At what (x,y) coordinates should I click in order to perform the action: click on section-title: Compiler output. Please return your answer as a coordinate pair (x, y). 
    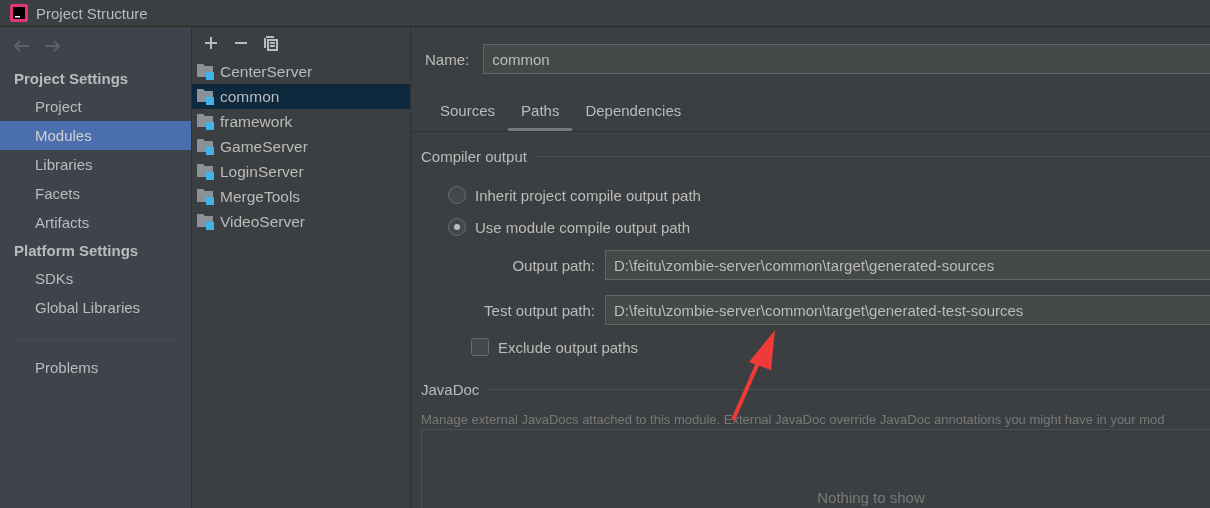
    Looking at the image, I should click on (474, 156).